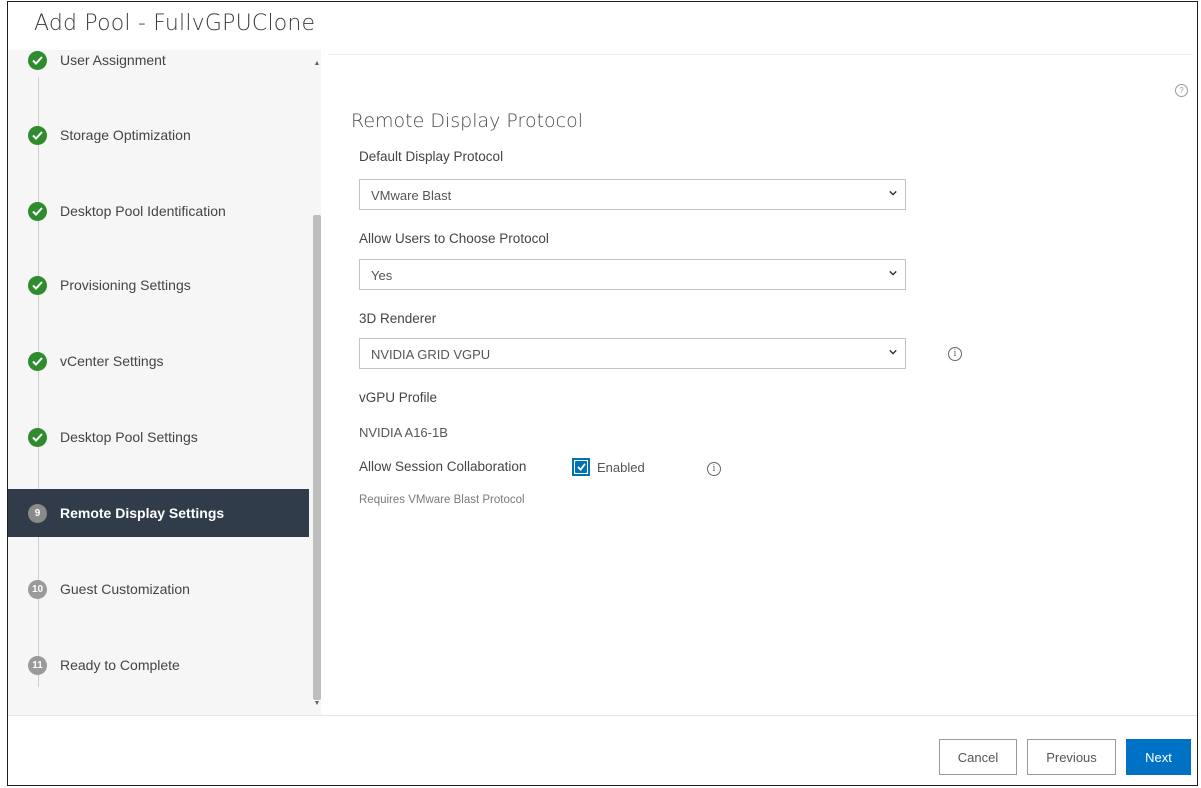 The width and height of the screenshot is (1201, 788). What do you see at coordinates (125, 135) in the screenshot?
I see `step-label: Storage Optimization` at bounding box center [125, 135].